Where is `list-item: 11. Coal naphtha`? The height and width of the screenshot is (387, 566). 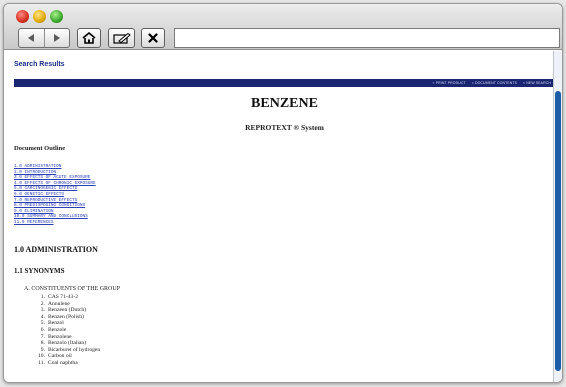 list-item: 11. Coal naphtha is located at coordinates (67, 363).